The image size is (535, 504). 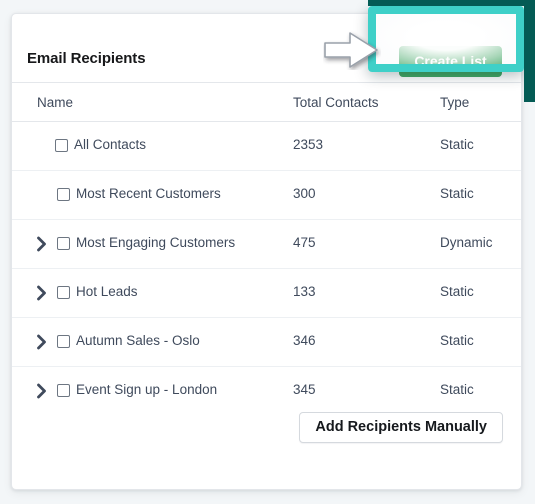 I want to click on cell-name: Event Sign up - London, so click(x=147, y=389).